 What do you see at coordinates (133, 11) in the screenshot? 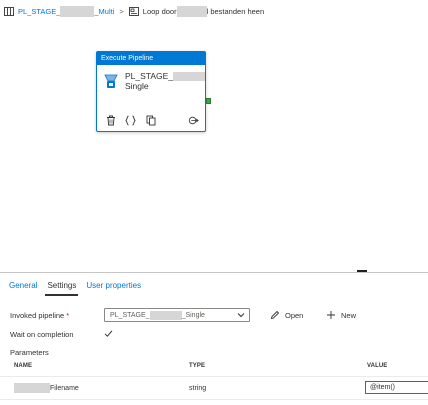
I see `foreach-icon` at bounding box center [133, 11].